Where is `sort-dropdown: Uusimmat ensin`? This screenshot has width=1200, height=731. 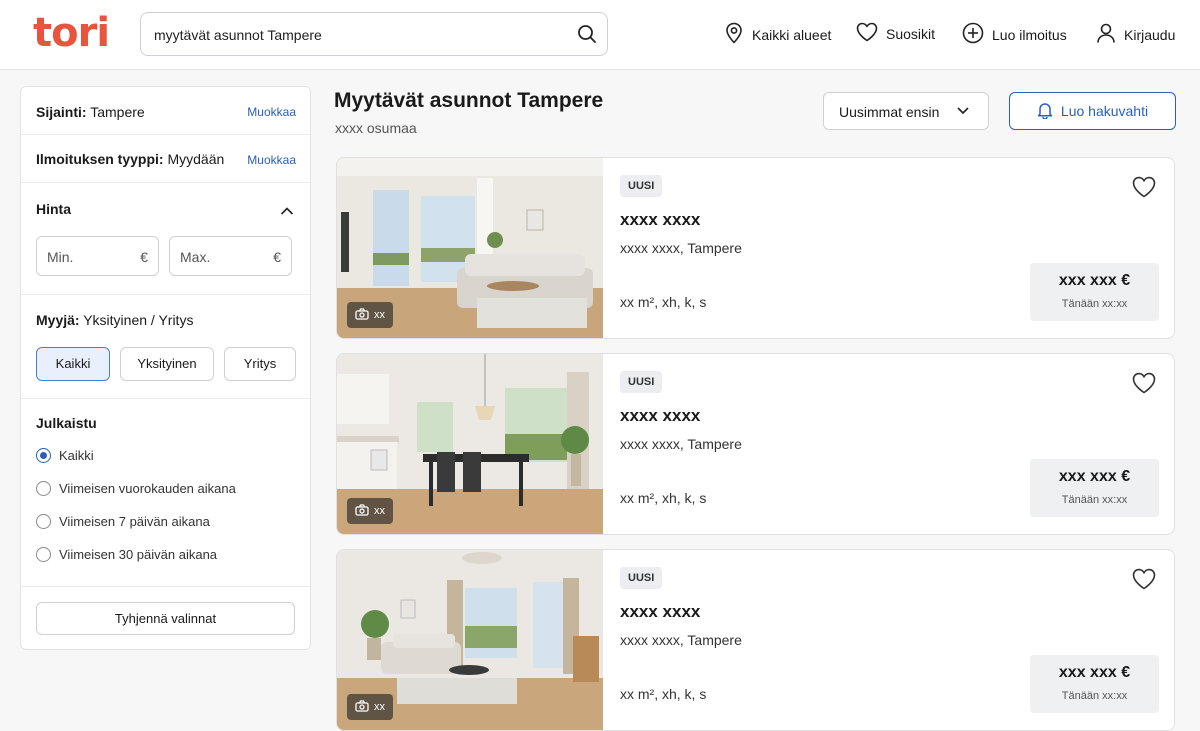 sort-dropdown: Uusimmat ensin is located at coordinates (906, 111).